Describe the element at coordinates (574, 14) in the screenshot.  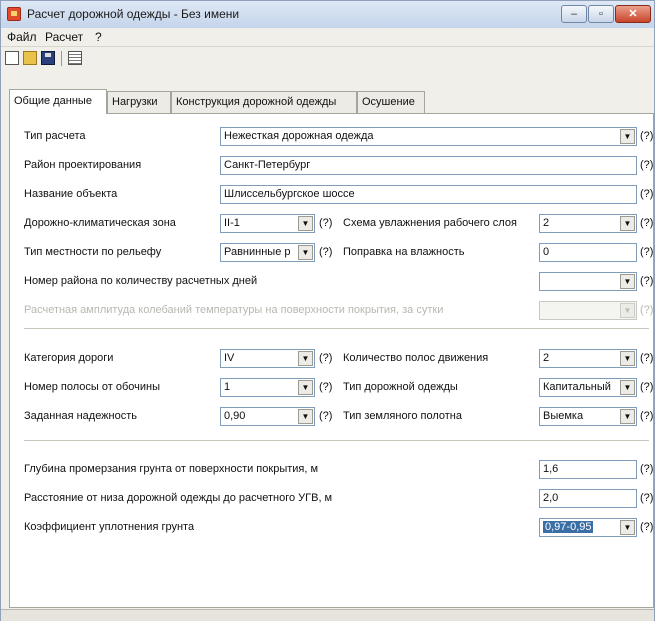
I see `minimize-button: ‒` at that location.